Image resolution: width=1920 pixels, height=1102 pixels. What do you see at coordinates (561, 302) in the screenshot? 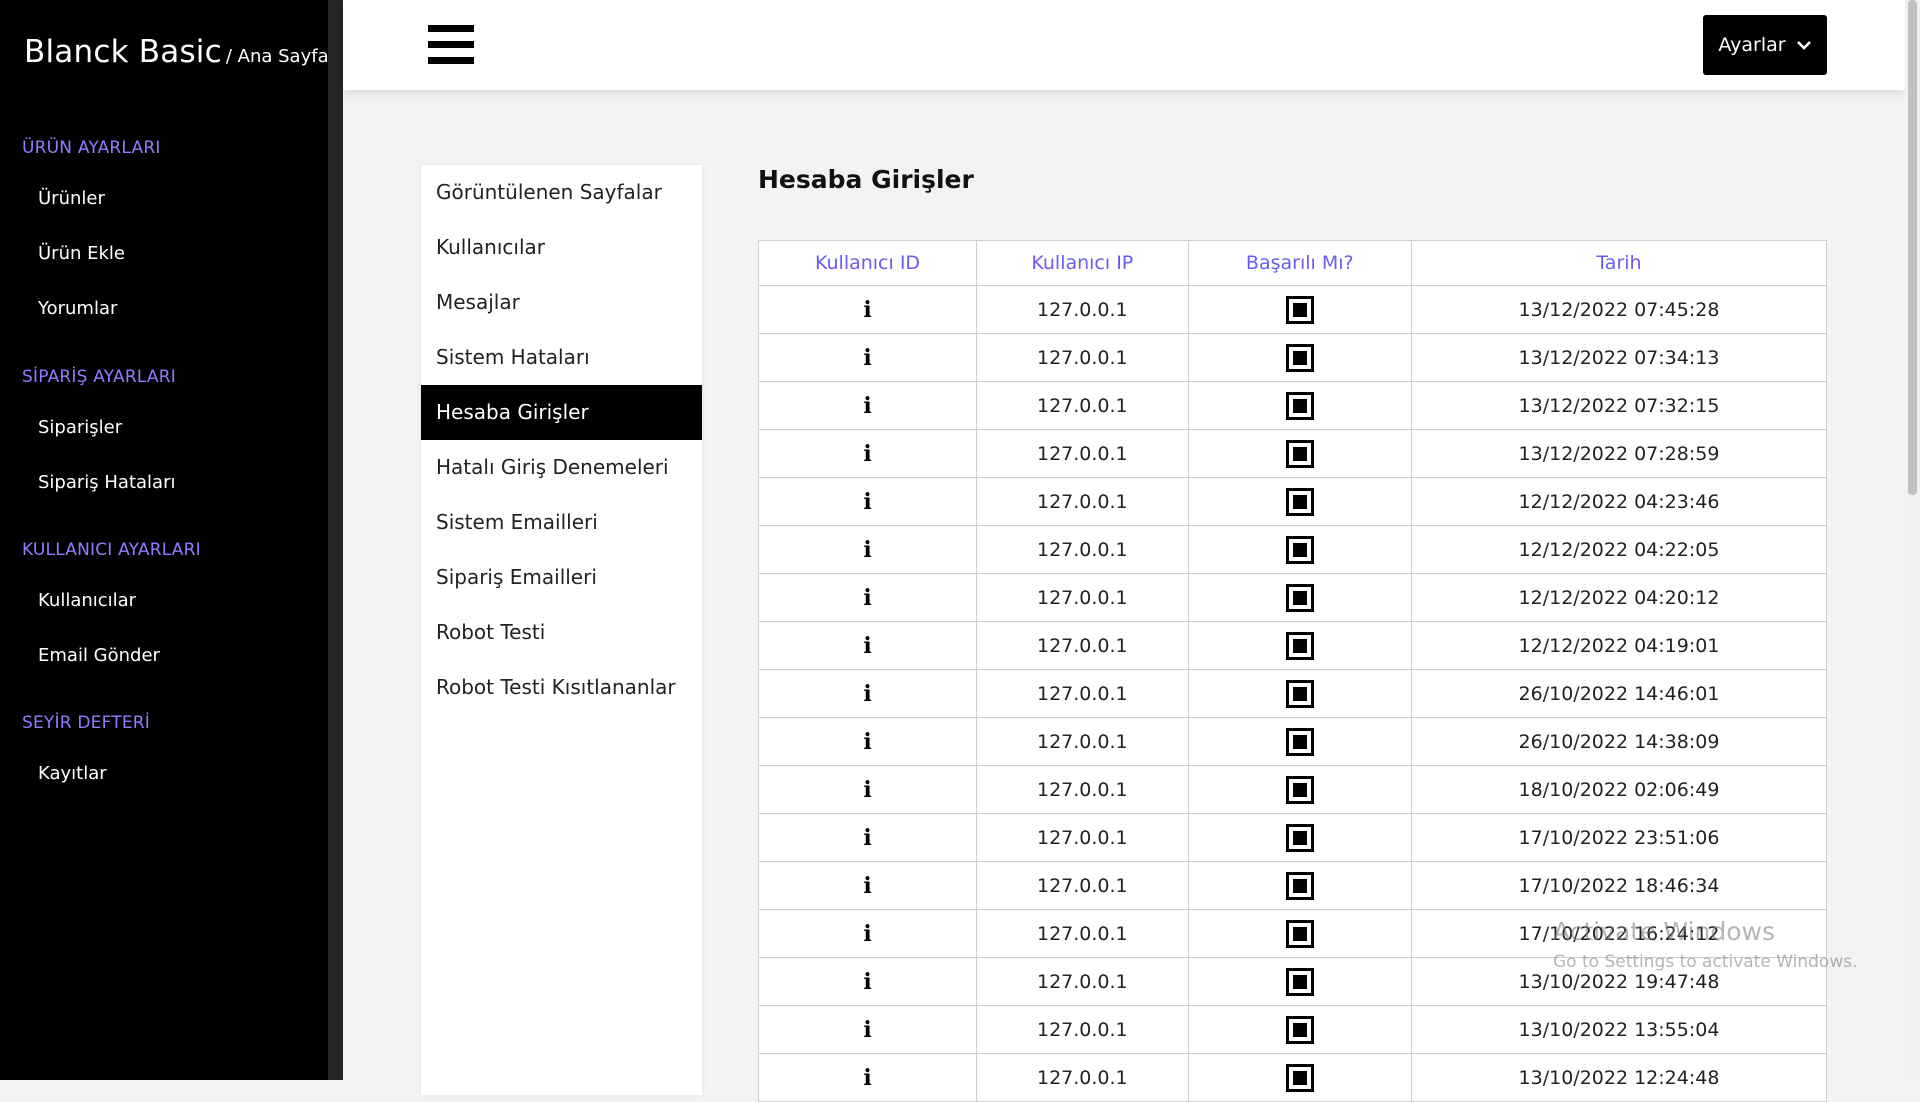
I see `submenu-mesajlar: Mesajlar` at bounding box center [561, 302].